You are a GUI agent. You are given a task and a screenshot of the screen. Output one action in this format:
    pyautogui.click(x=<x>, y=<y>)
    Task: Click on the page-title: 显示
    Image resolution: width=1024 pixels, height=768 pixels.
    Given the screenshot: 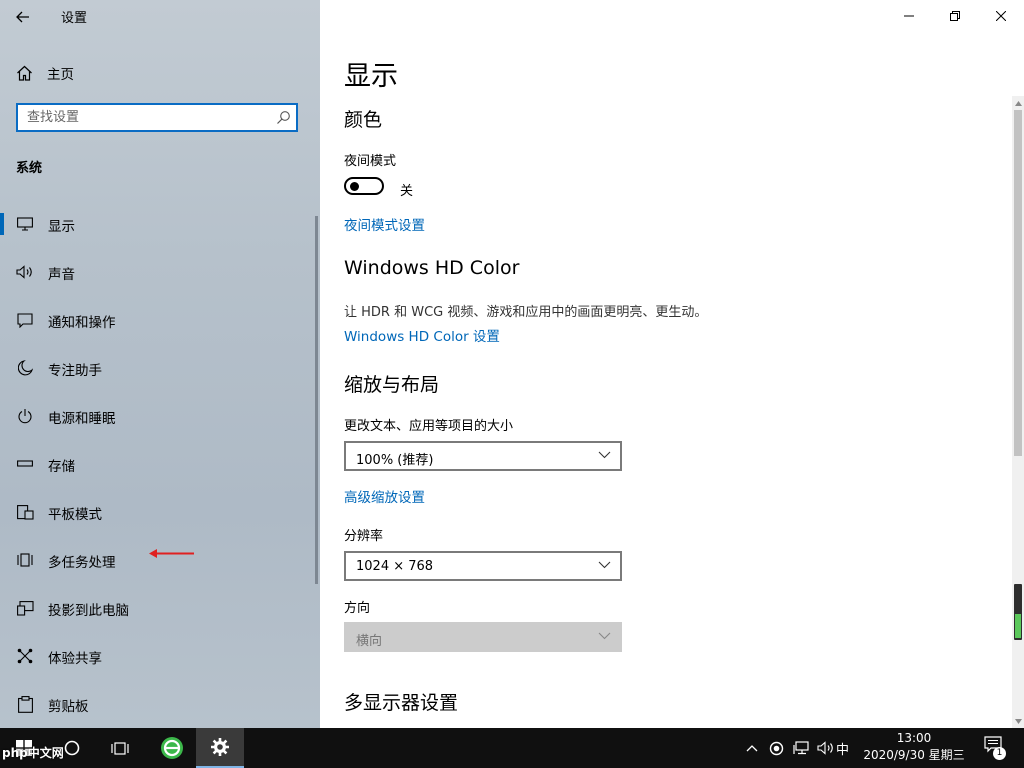 What is the action you would take?
    pyautogui.click(x=371, y=76)
    